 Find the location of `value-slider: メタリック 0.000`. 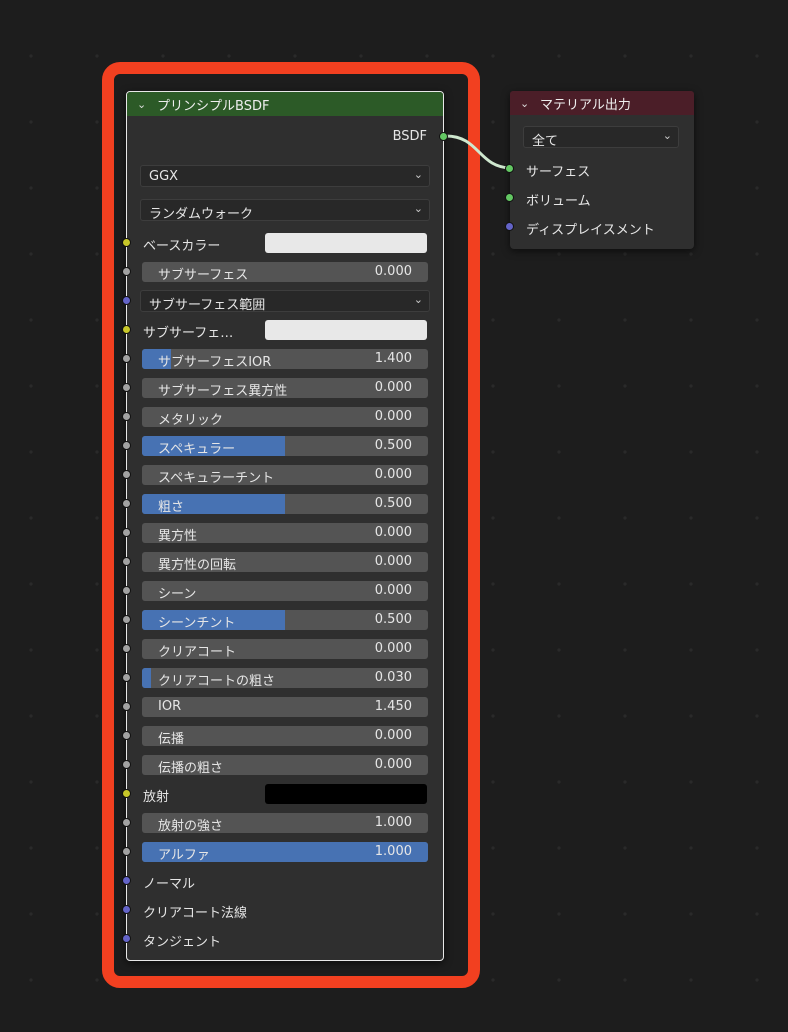

value-slider: メタリック 0.000 is located at coordinates (285, 417).